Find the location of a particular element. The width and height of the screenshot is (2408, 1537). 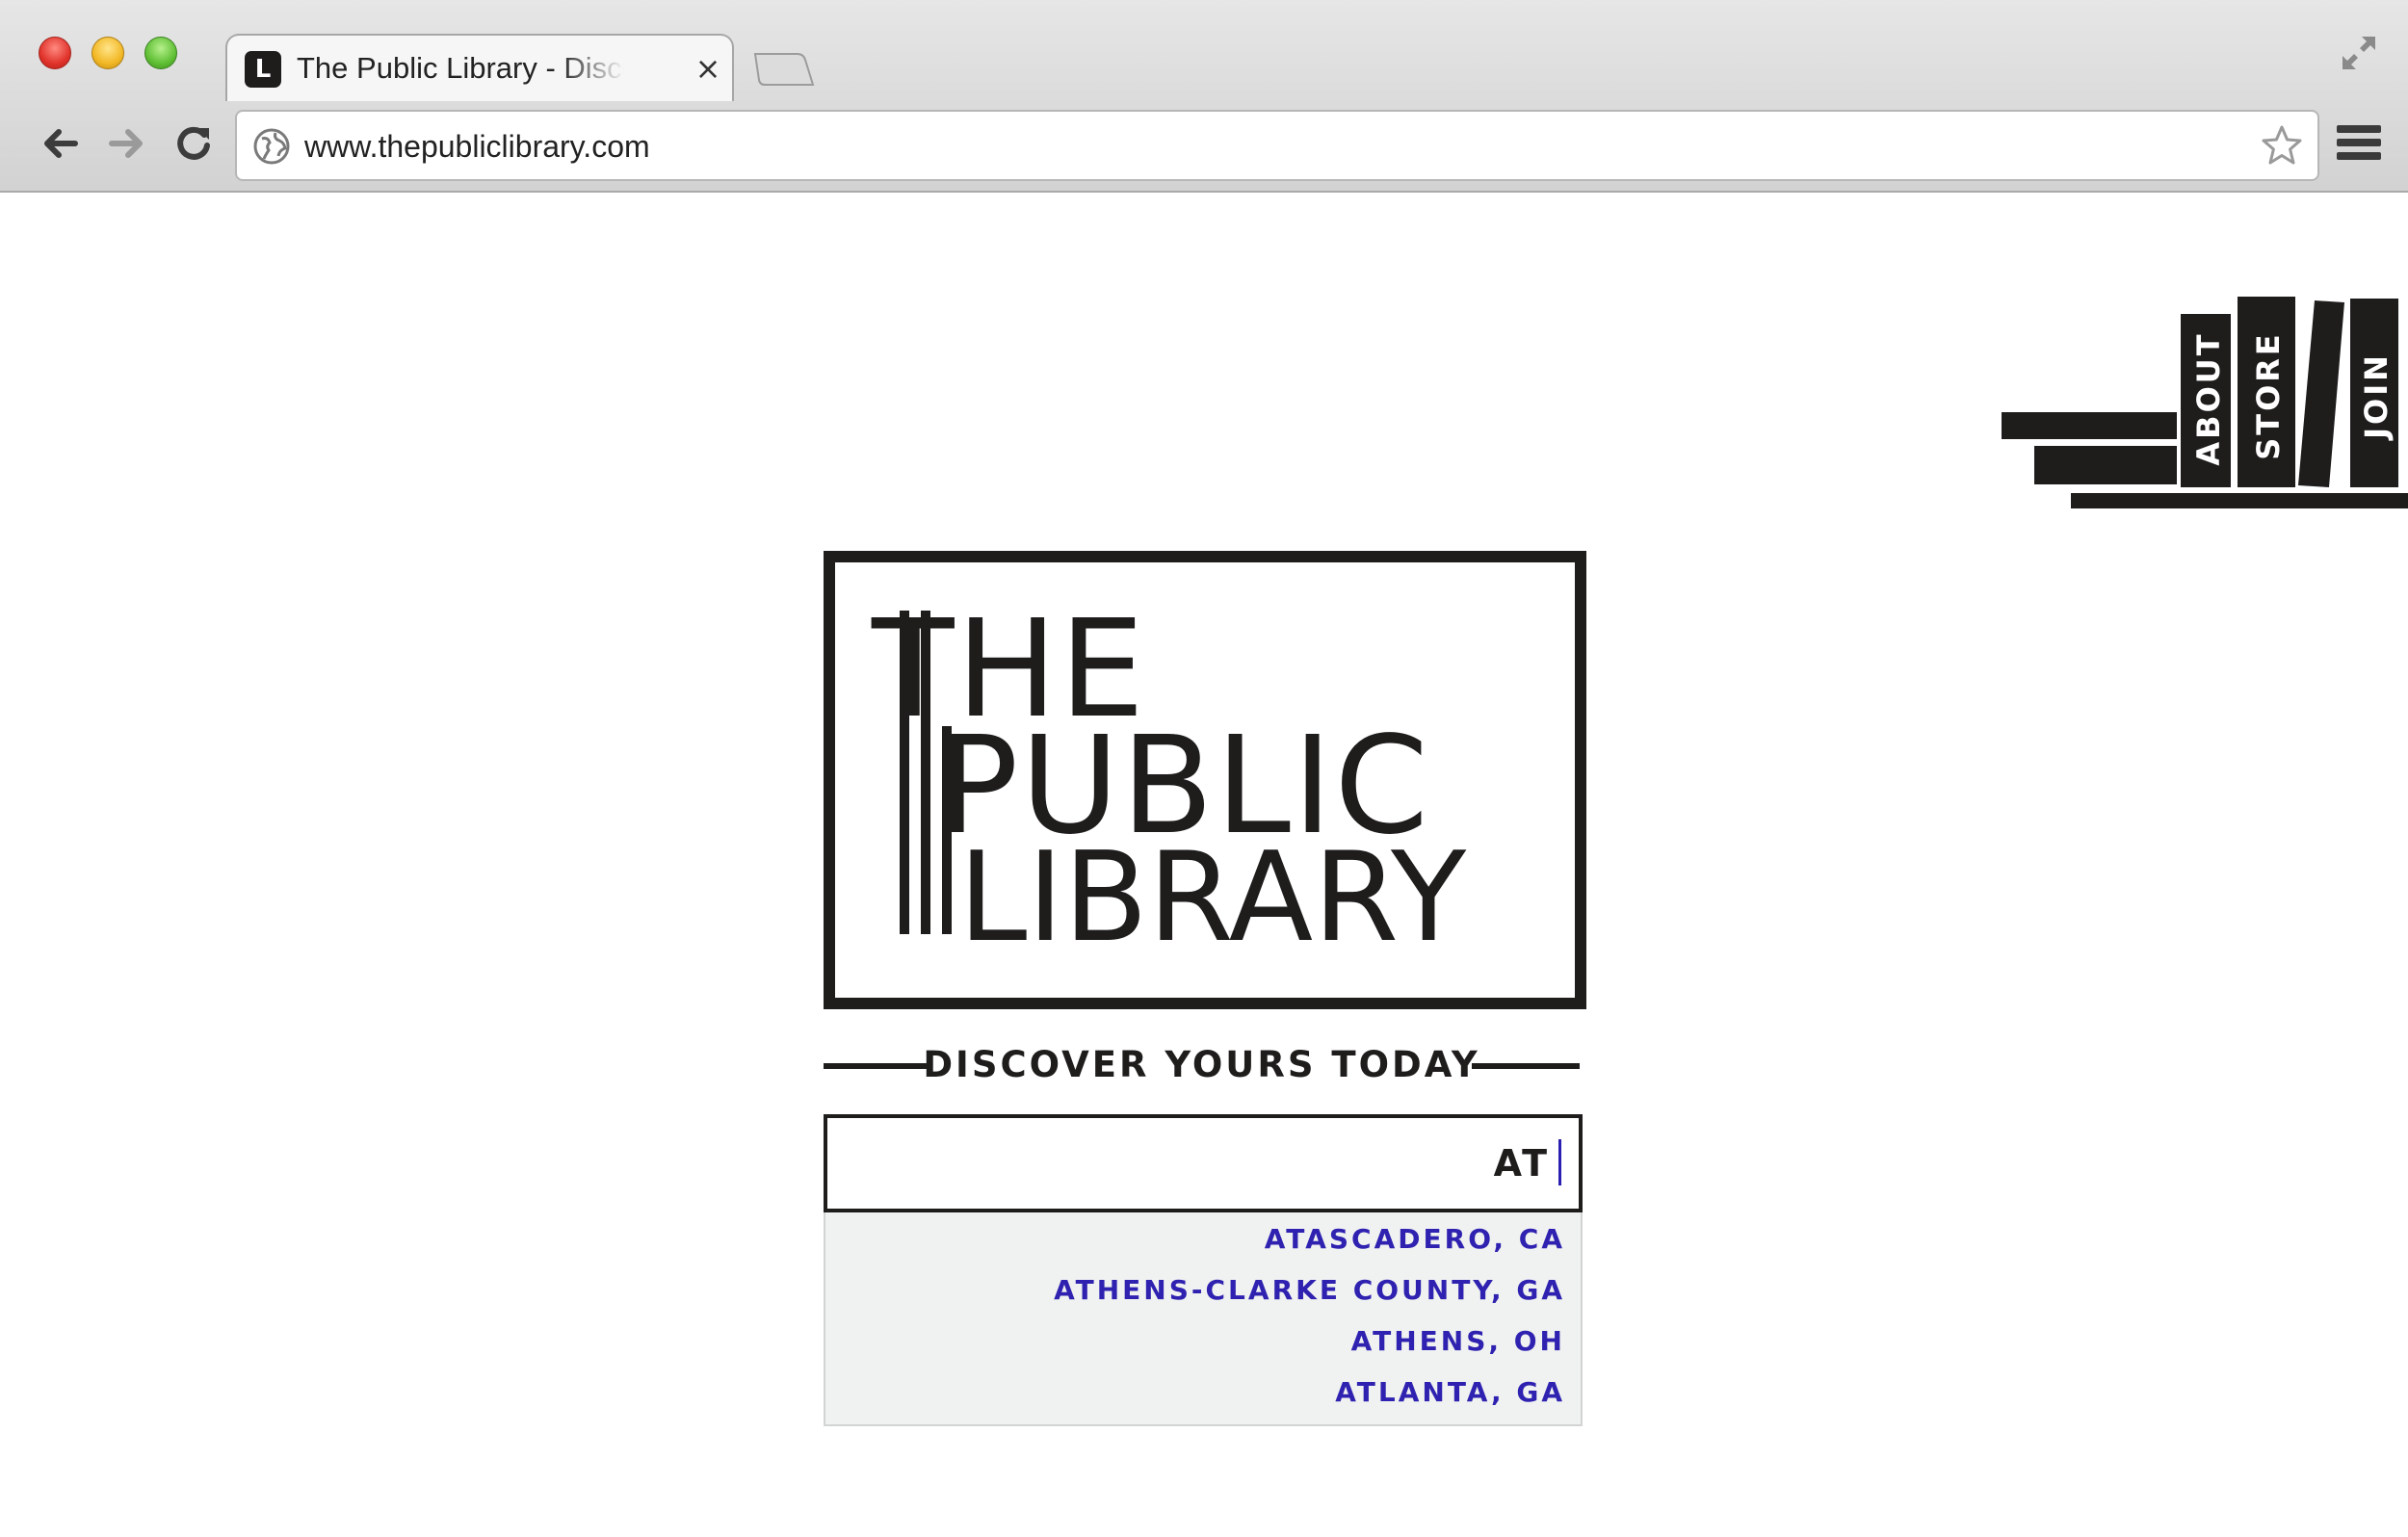

back-arrow-icon is located at coordinates (61, 143).